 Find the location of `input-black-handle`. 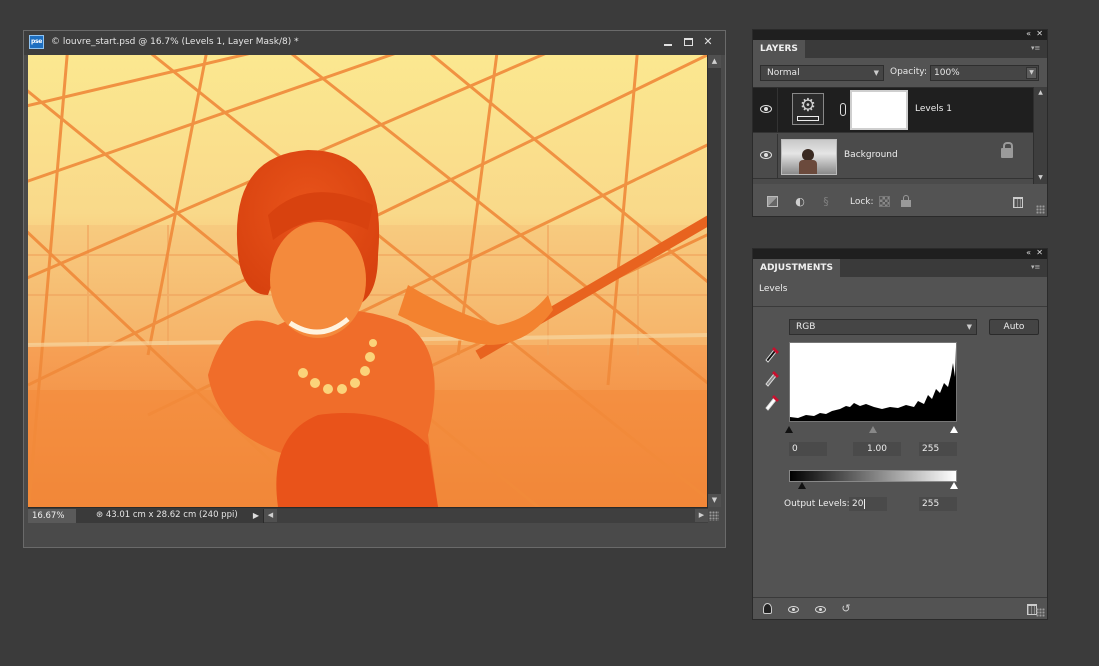

input-black-handle is located at coordinates (789, 429).